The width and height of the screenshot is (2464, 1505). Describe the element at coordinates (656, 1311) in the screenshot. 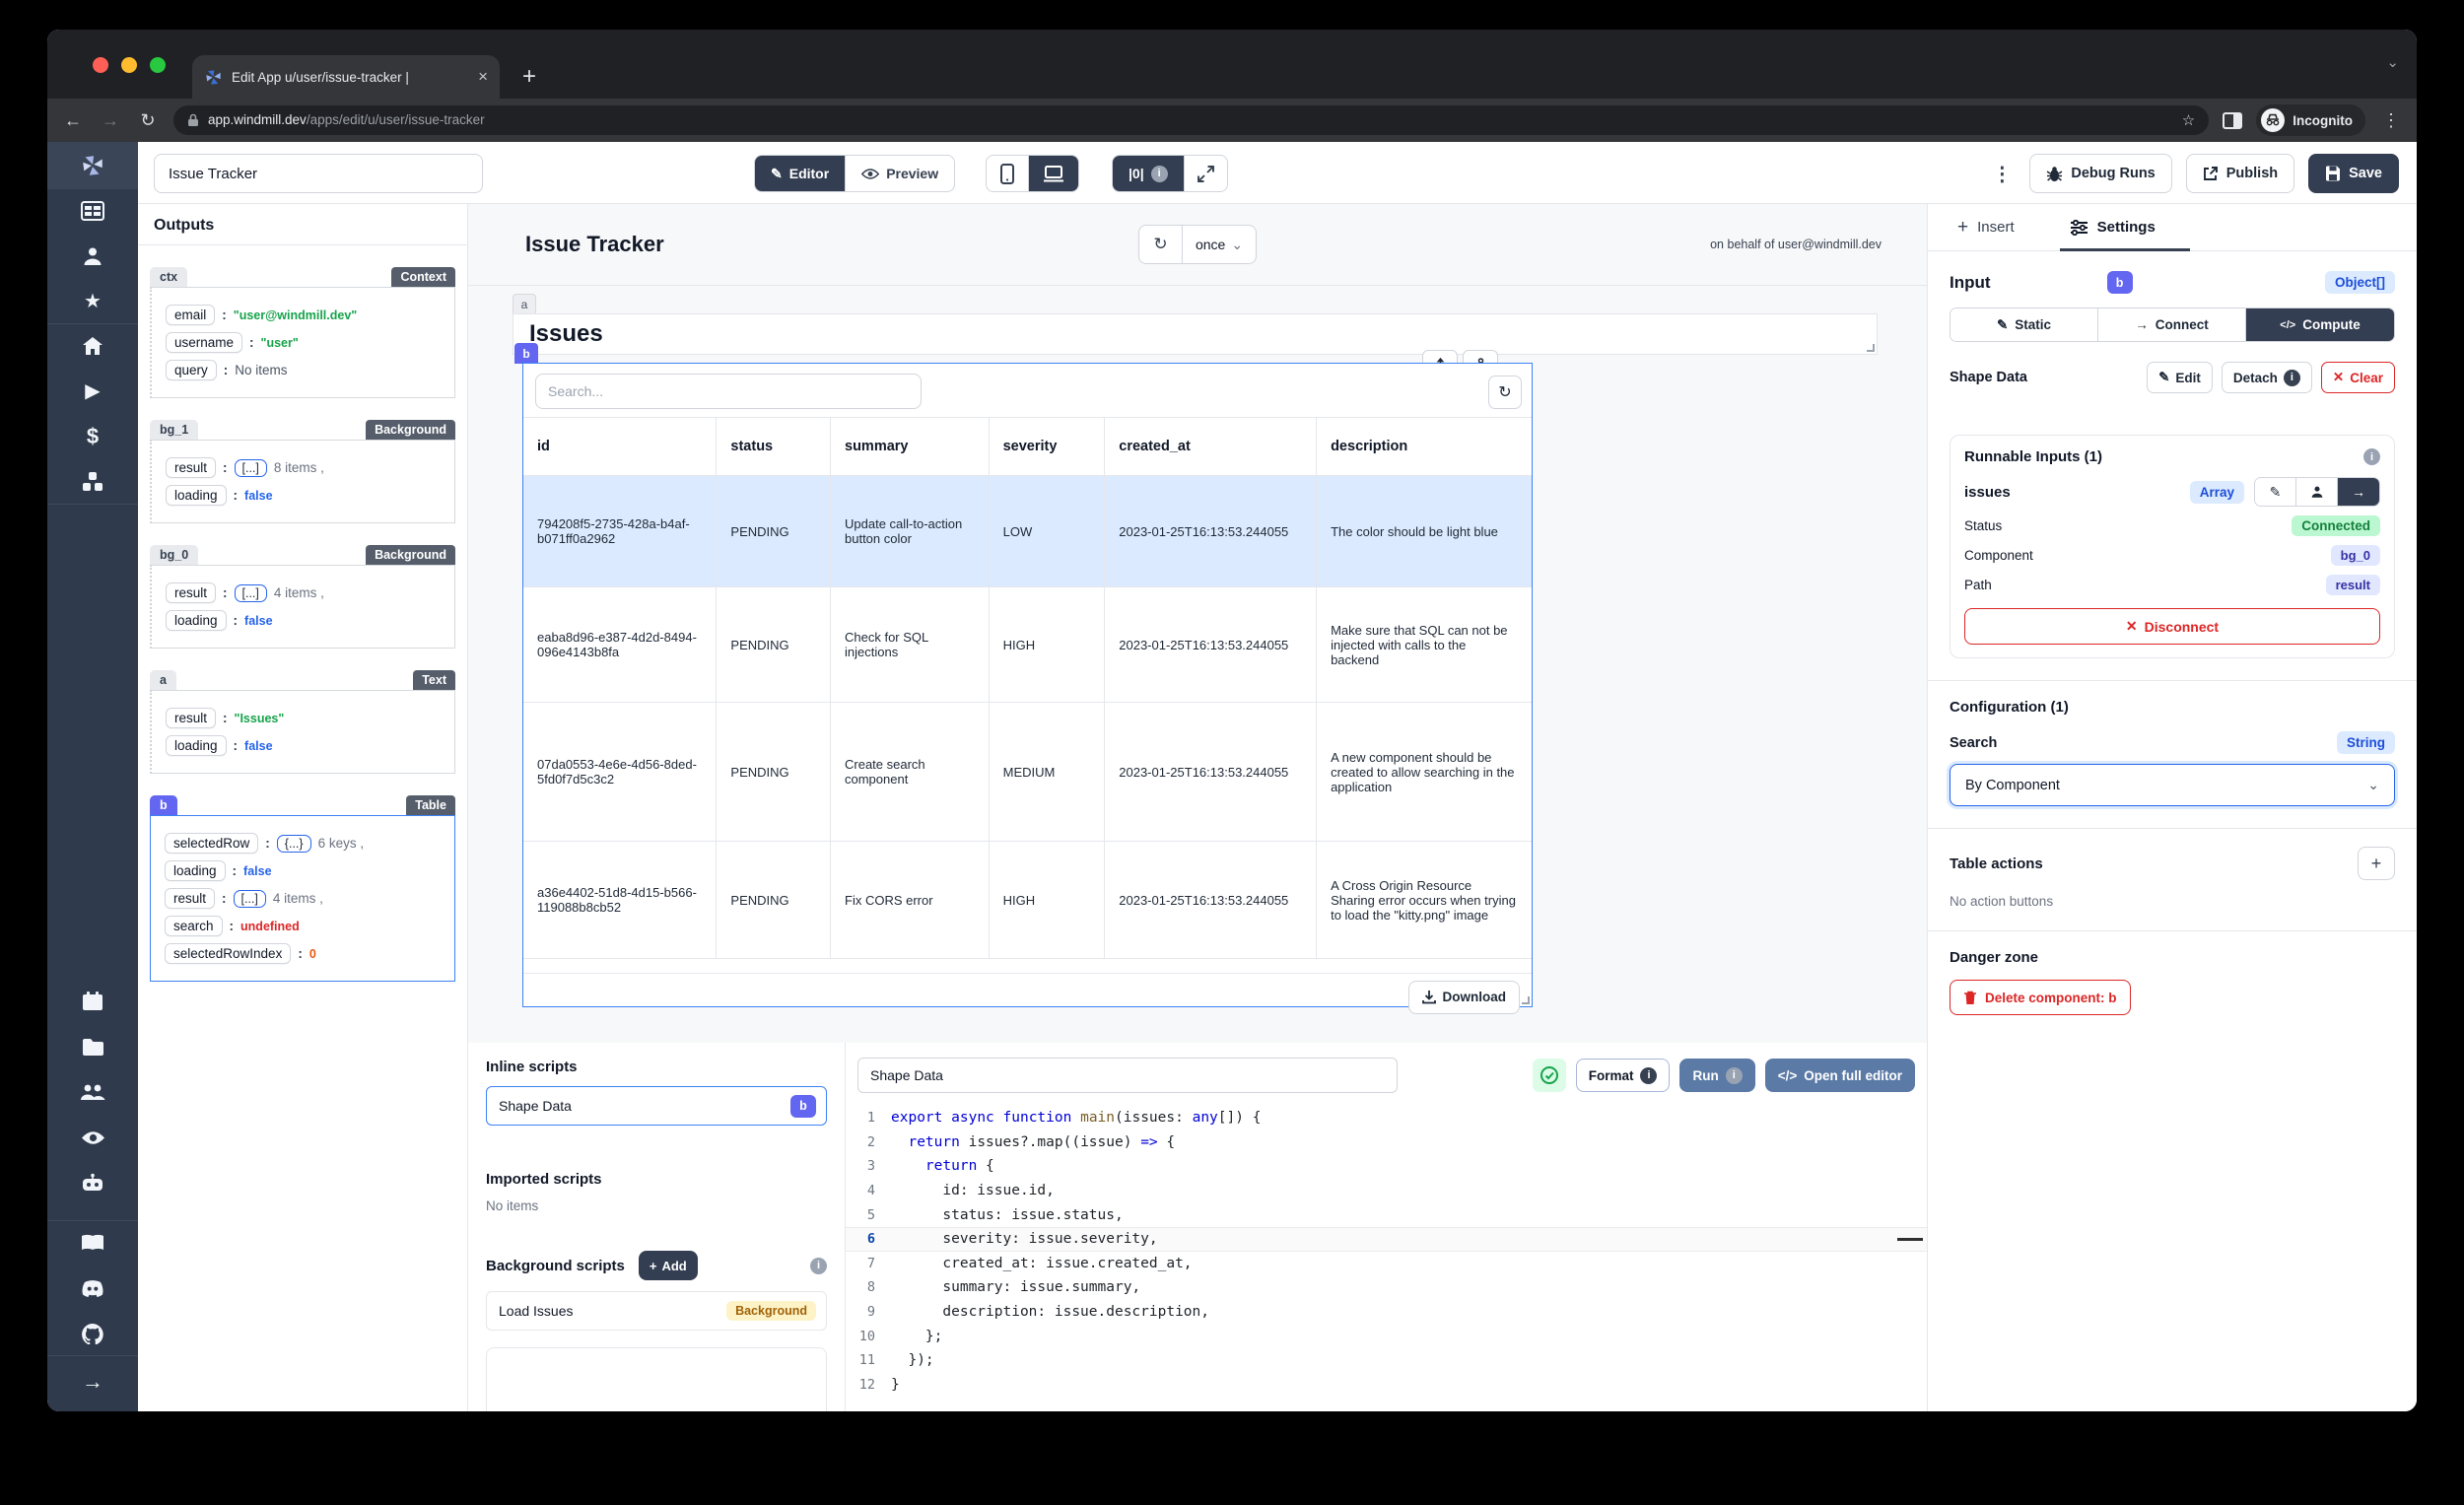

I see `background-script-item: Load Issues Background` at that location.